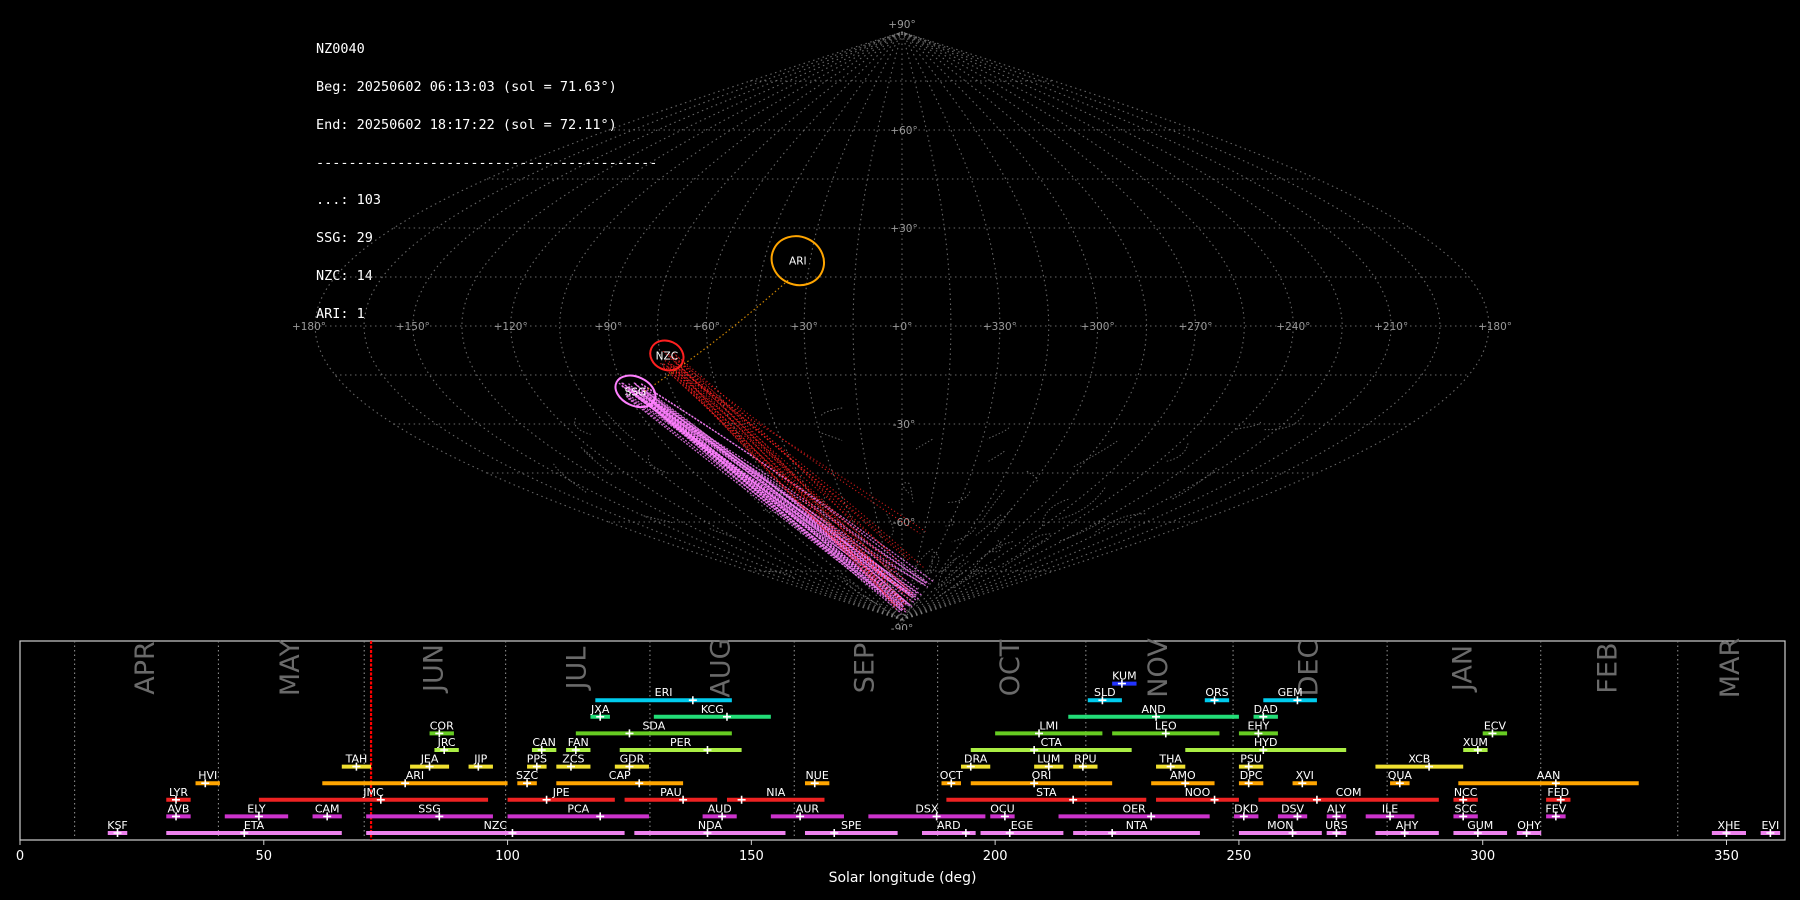 The height and width of the screenshot is (900, 1800). What do you see at coordinates (1336, 825) in the screenshot?
I see `shower-label-urs: URS` at bounding box center [1336, 825].